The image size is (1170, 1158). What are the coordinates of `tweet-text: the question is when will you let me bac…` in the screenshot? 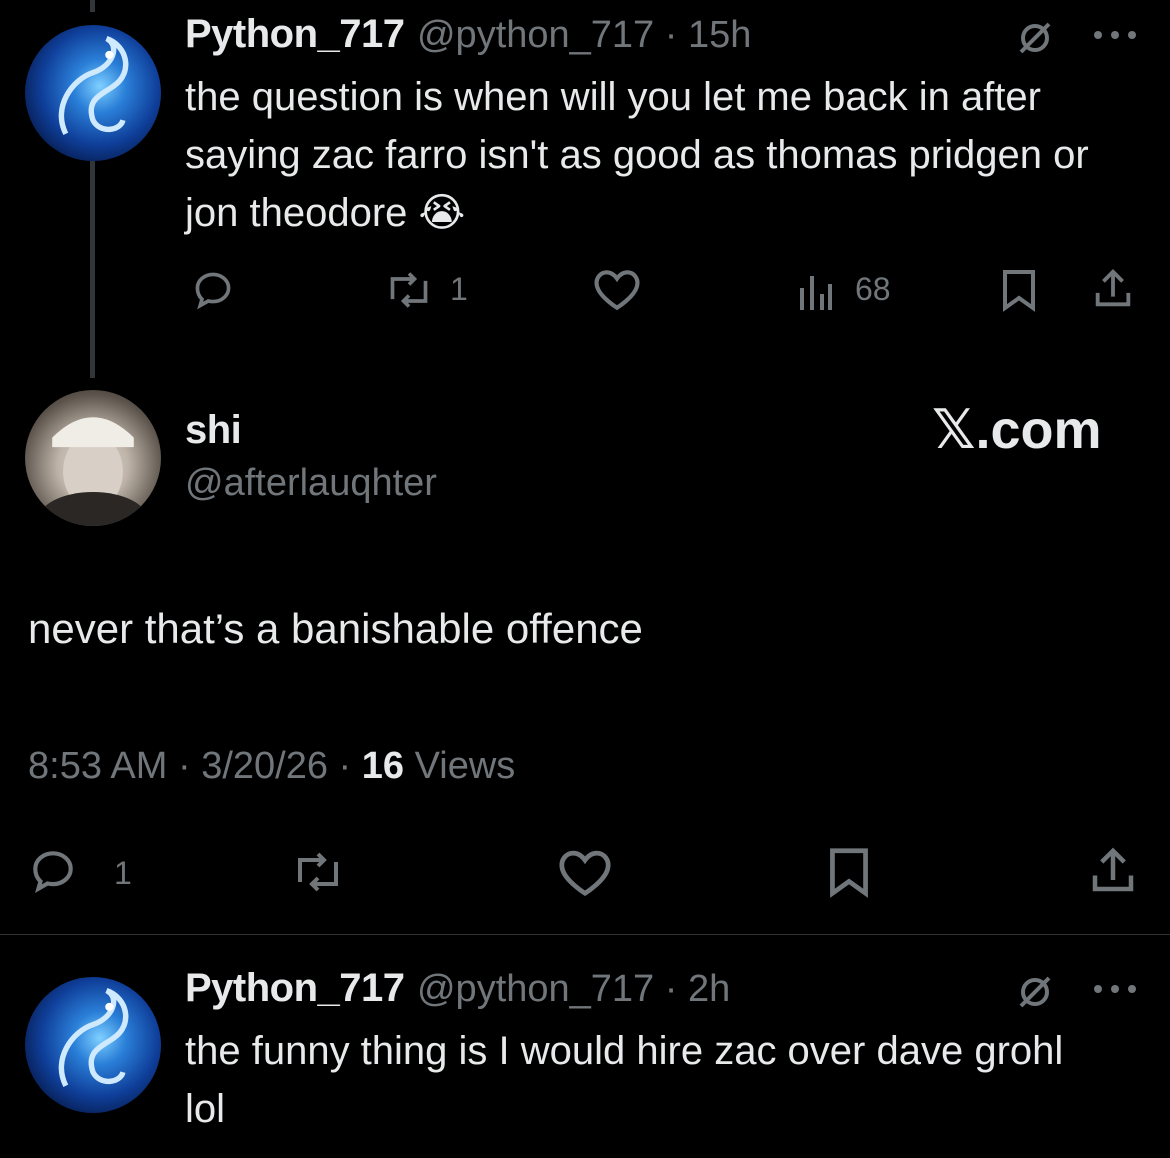 It's located at (637, 155).